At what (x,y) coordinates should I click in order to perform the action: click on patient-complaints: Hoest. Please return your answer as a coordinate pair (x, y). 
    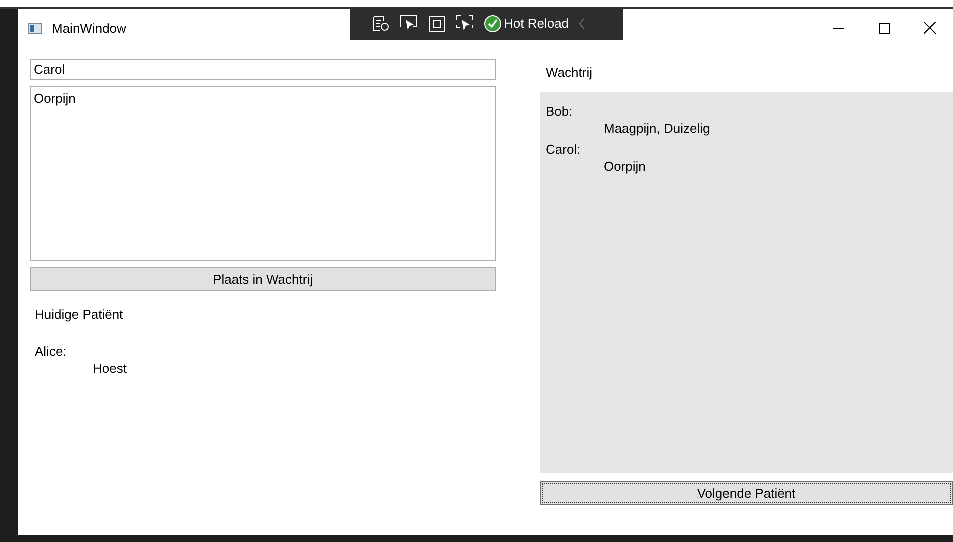
    Looking at the image, I should click on (110, 368).